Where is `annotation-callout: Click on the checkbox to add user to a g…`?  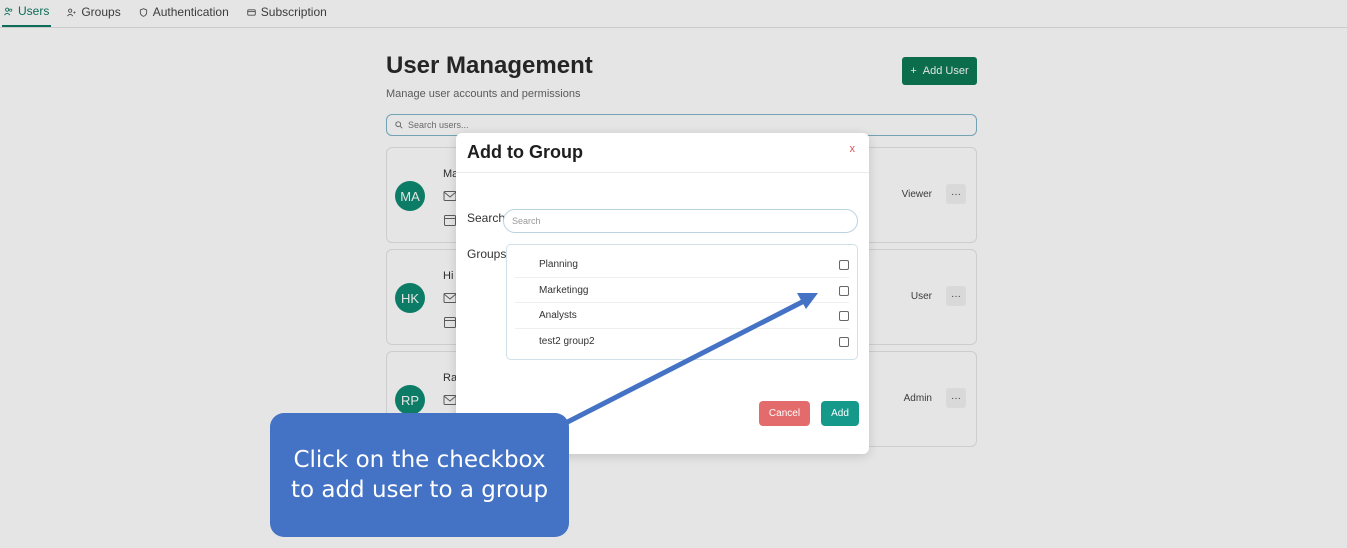 annotation-callout: Click on the checkbox to add user to a g… is located at coordinates (419, 475).